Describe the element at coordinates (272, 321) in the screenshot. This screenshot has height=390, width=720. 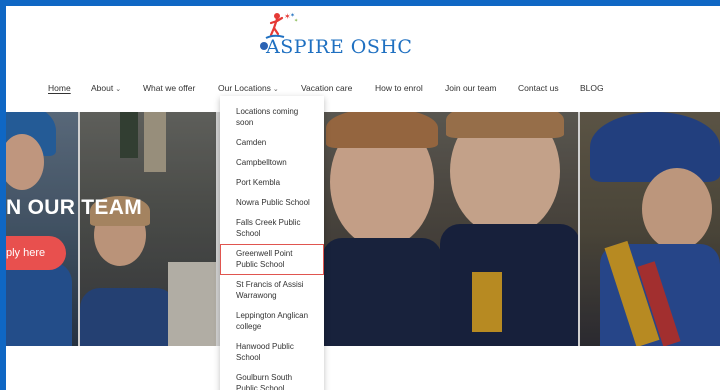
I see `dropdown-item-leppington: Leppington Anglican college` at that location.